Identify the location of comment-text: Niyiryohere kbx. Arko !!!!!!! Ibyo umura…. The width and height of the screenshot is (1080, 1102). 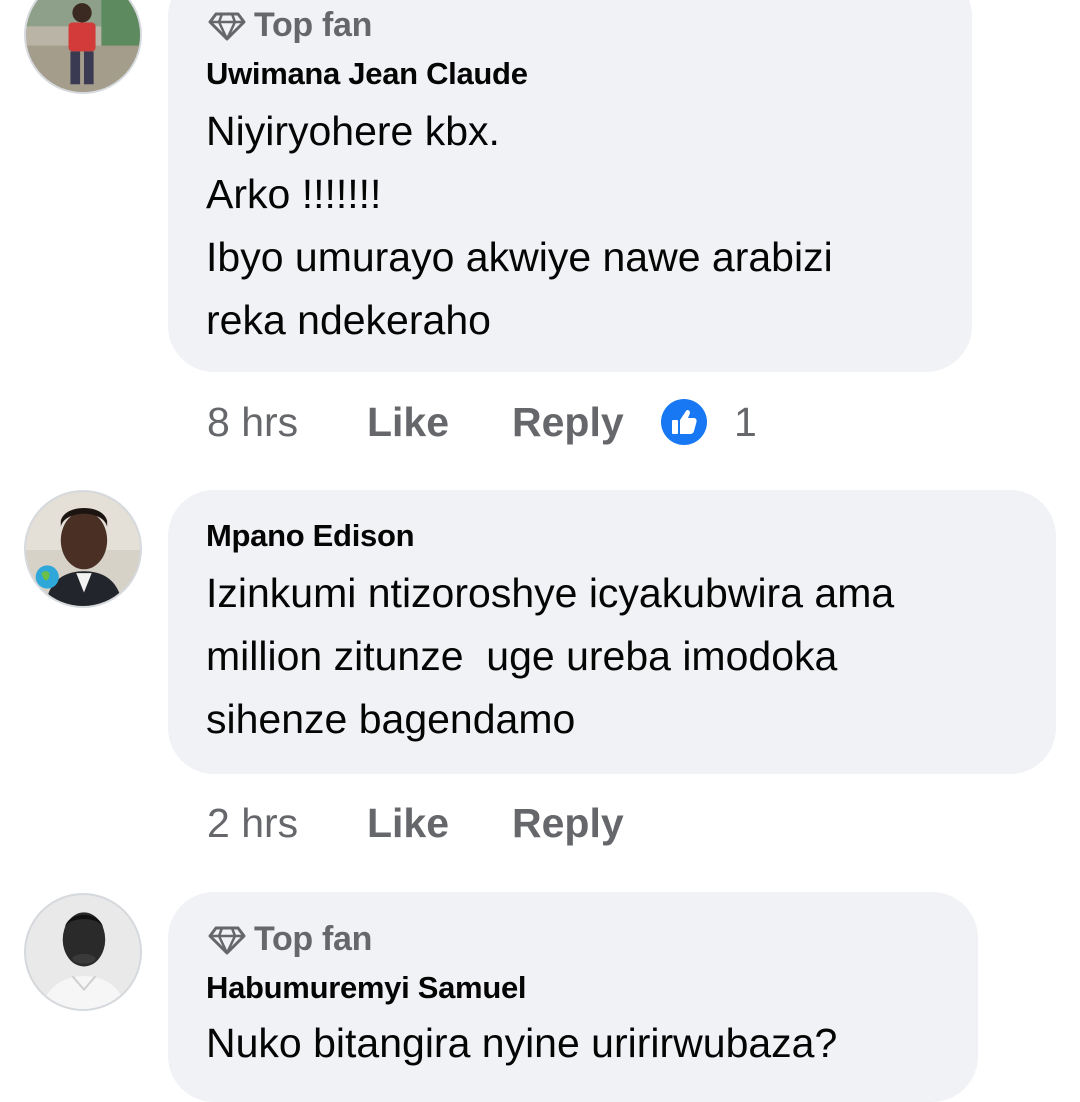
(519, 226).